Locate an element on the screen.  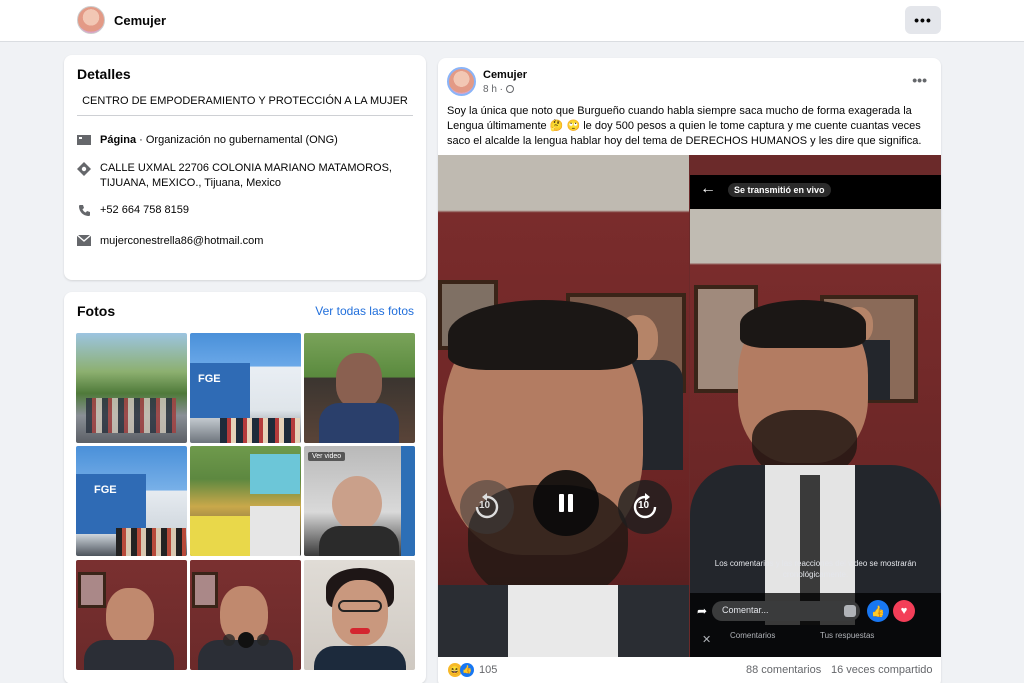
rewind-10-button: 10 is located at coordinates (487, 507).